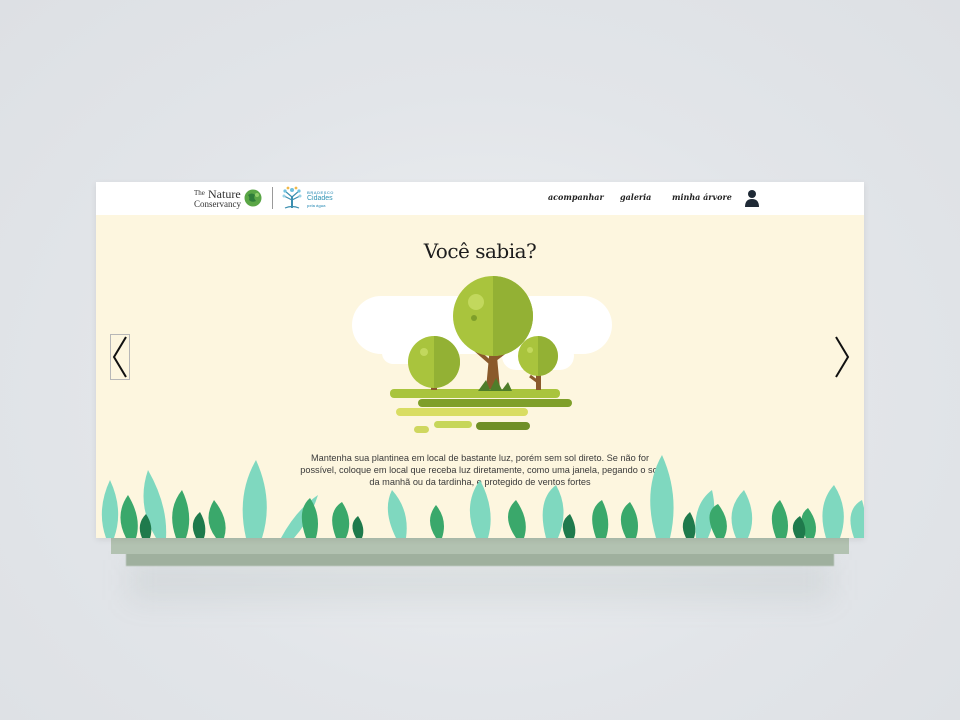 The image size is (960, 720). Describe the element at coordinates (120, 357) in the screenshot. I see `chevron-left-icon` at that location.